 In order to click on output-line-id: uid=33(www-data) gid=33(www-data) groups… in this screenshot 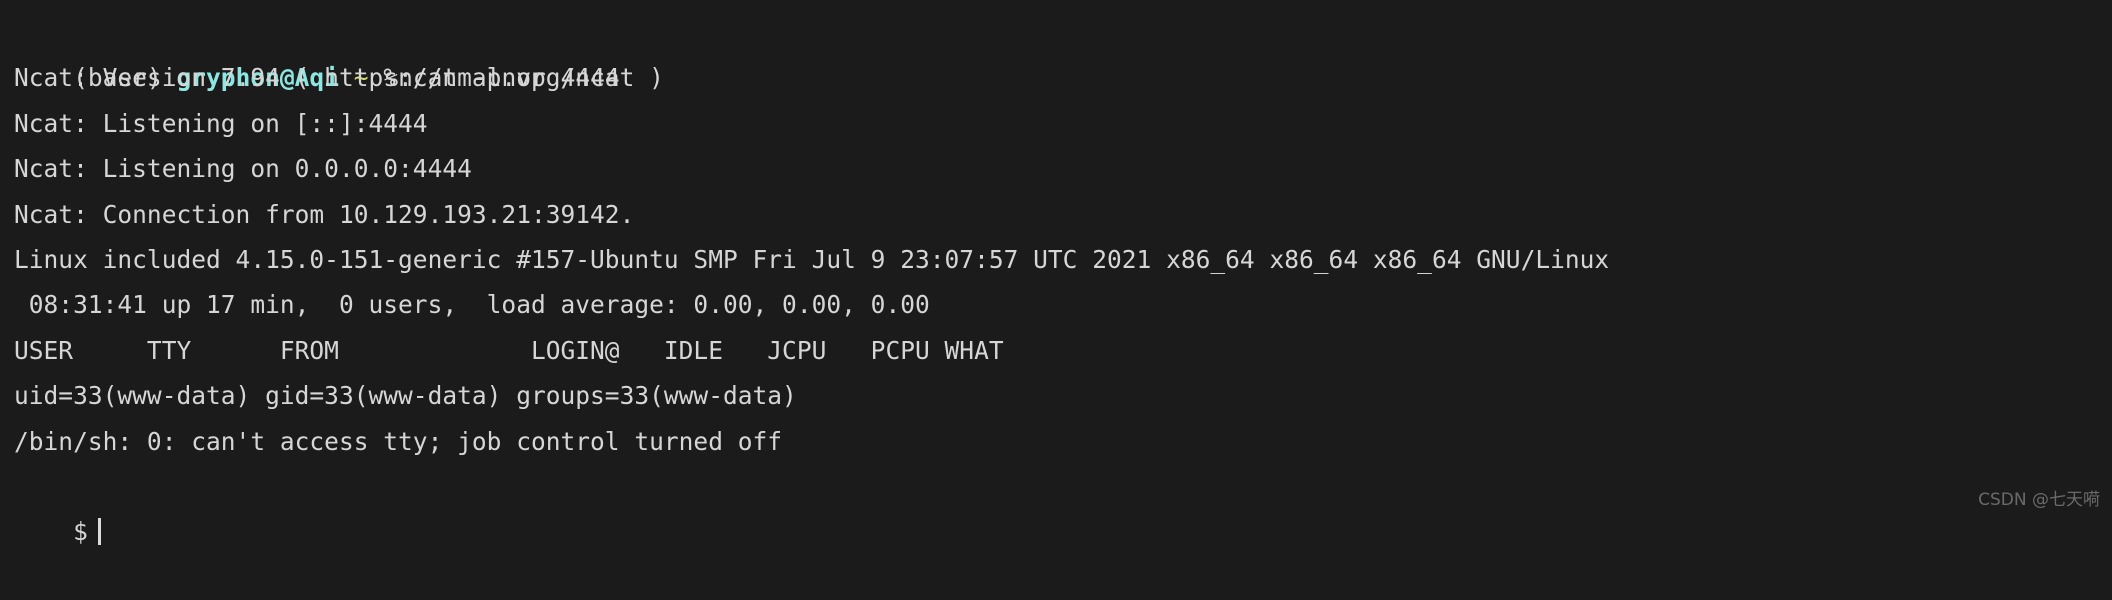, I will do `click(405, 396)`.